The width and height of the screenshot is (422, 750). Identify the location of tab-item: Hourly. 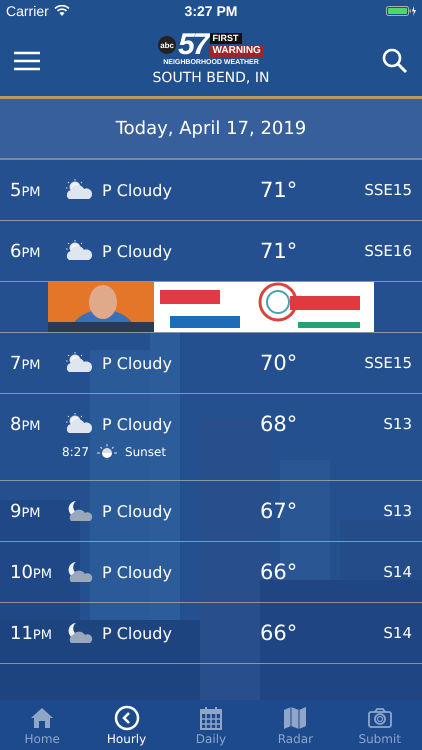
(127, 725).